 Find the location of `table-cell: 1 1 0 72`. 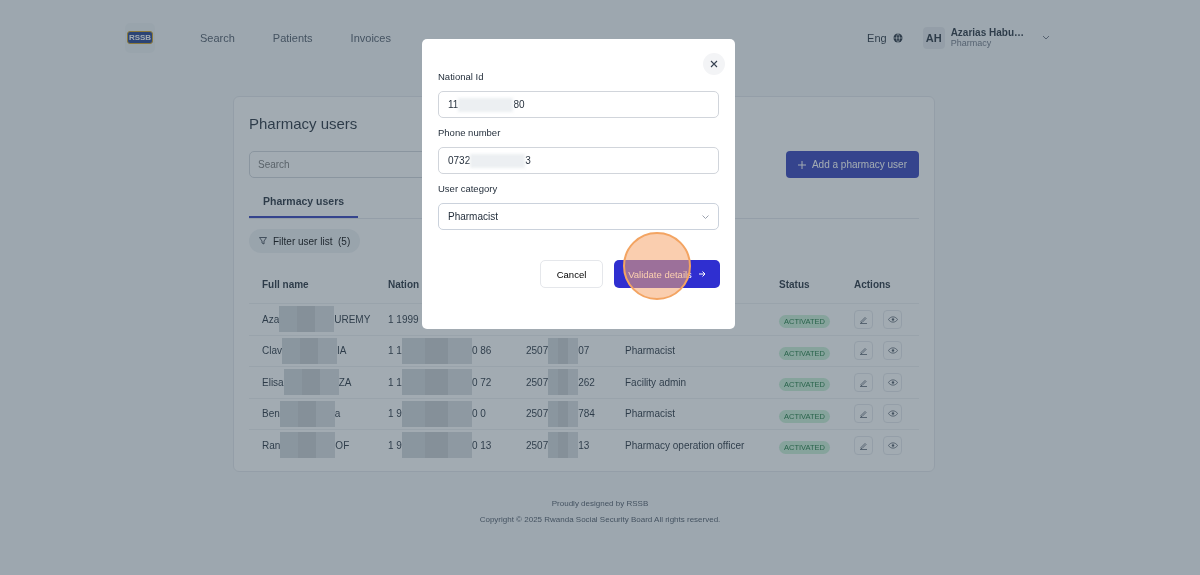

table-cell: 1 1 0 72 is located at coordinates (457, 382).